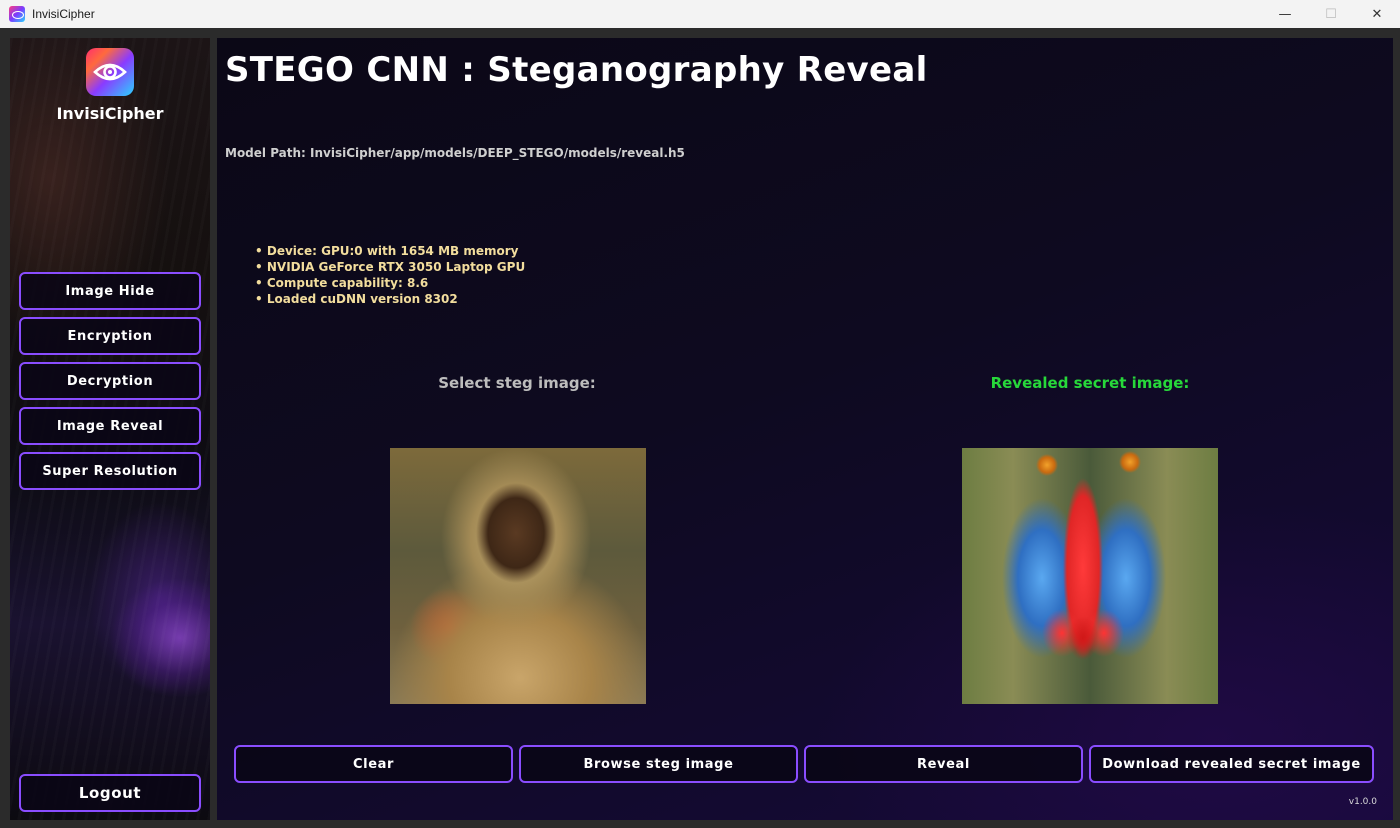 The image size is (1400, 828). Describe the element at coordinates (943, 764) in the screenshot. I see `reveal-button: Reveal` at that location.